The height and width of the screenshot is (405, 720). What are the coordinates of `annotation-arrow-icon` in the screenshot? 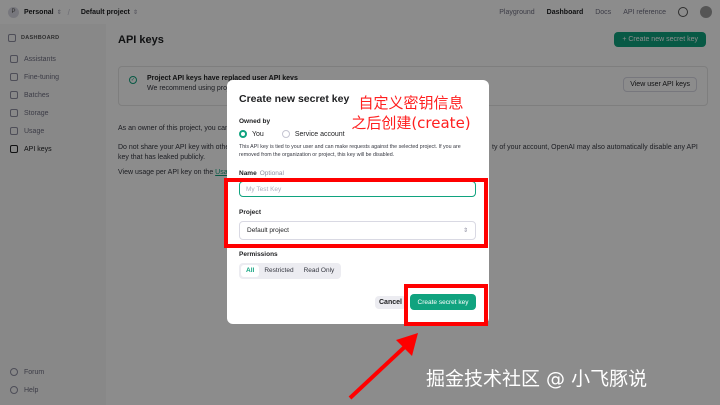 It's located at (383, 366).